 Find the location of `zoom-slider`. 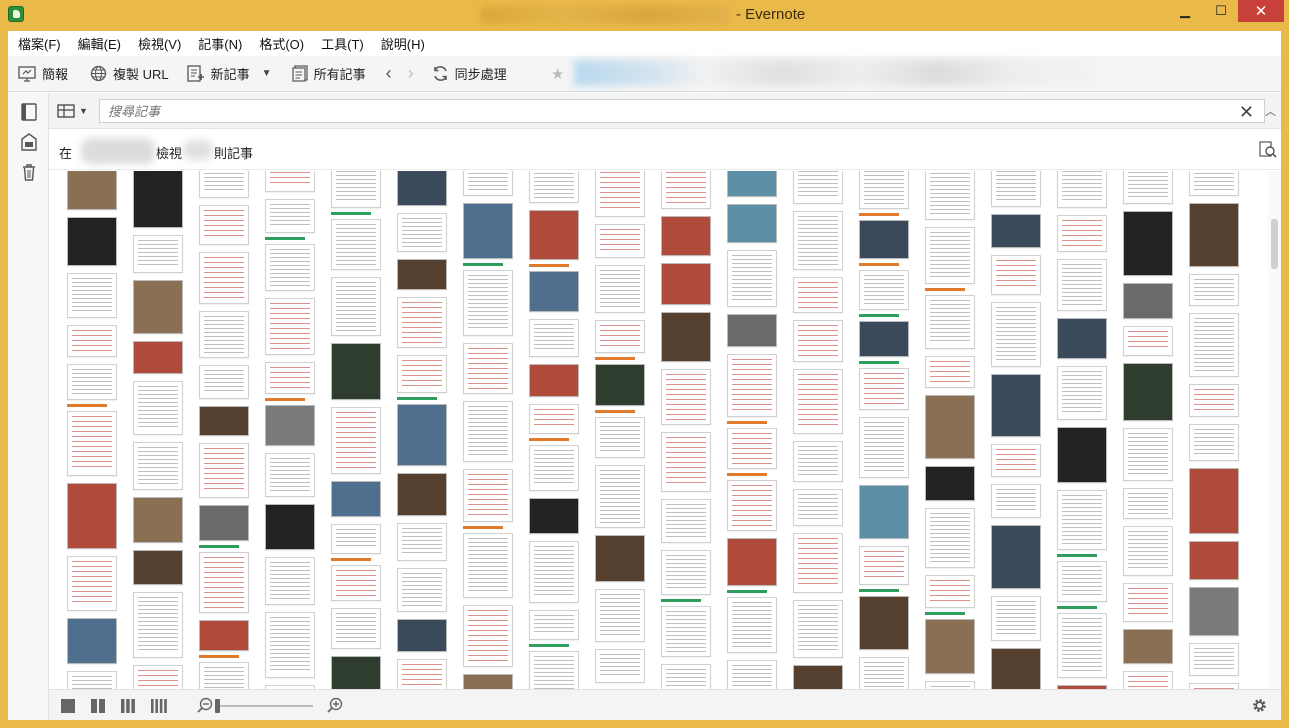

zoom-slider is located at coordinates (264, 706).